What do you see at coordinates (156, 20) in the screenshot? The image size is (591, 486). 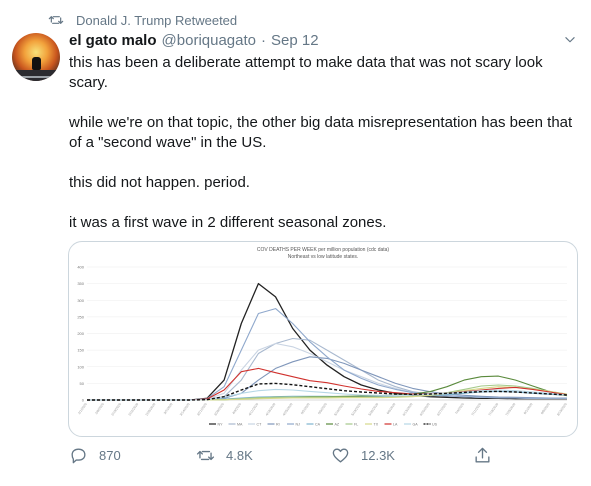 I see `retweeted-by-label: Donald J. Trump Retweeted` at bounding box center [156, 20].